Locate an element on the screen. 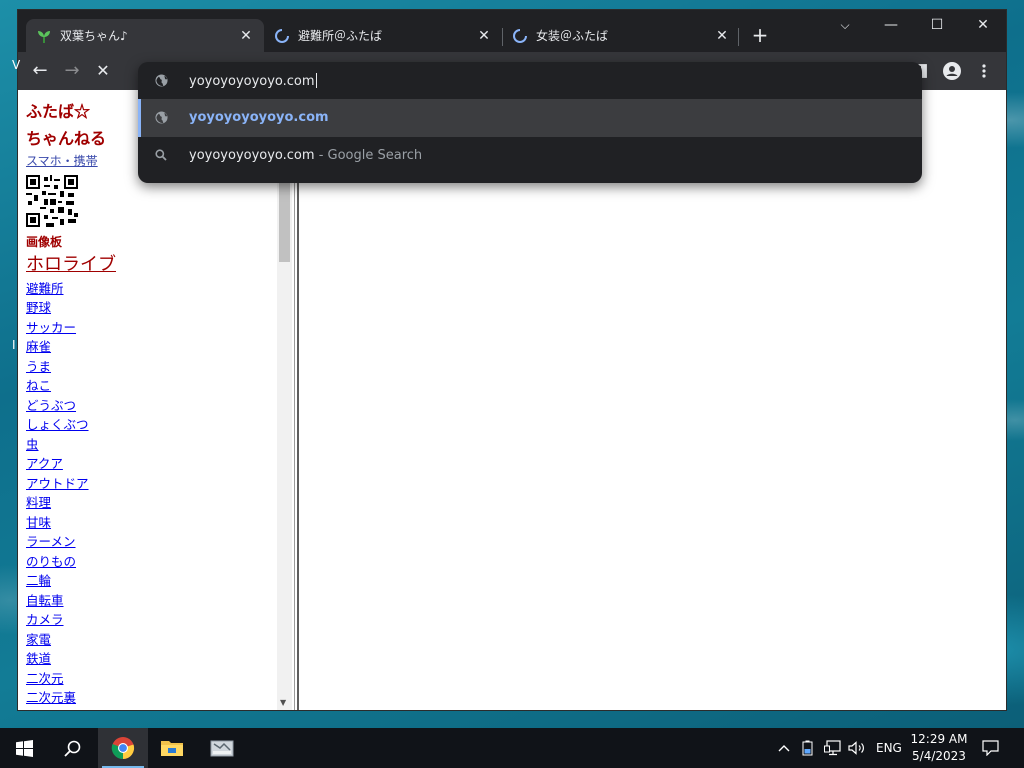  scroll-down-arrow-icon: ▼ is located at coordinates (283, 702).